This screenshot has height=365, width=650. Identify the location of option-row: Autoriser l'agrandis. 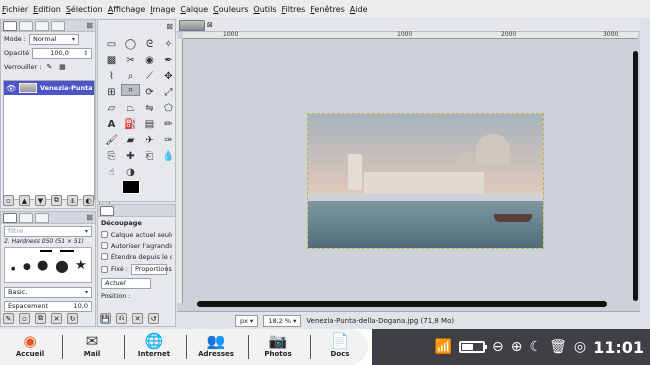
(136, 245).